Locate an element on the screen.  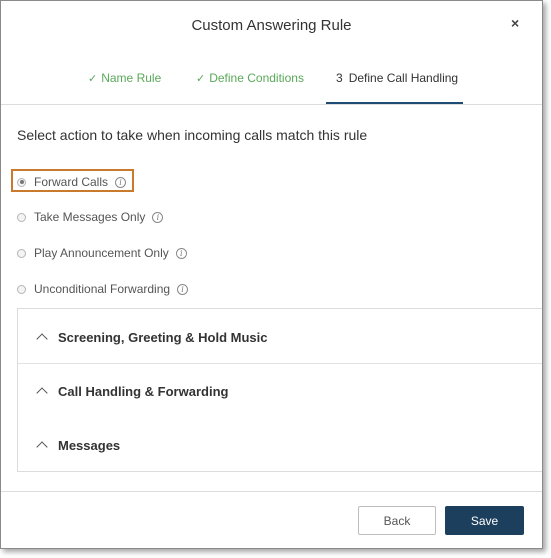
close-icon: × is located at coordinates (515, 23).